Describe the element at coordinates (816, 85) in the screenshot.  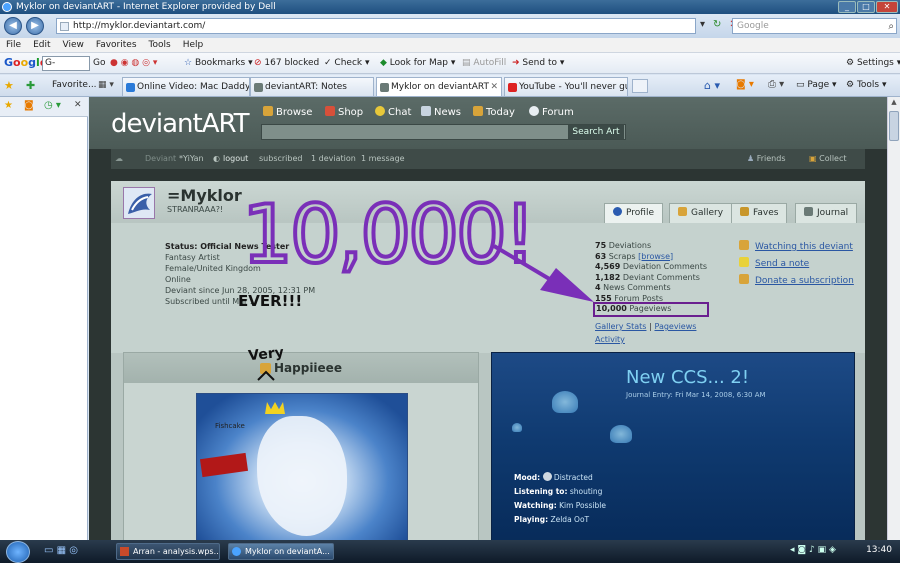
I see `page-menu: ▭ Page ▾` at that location.